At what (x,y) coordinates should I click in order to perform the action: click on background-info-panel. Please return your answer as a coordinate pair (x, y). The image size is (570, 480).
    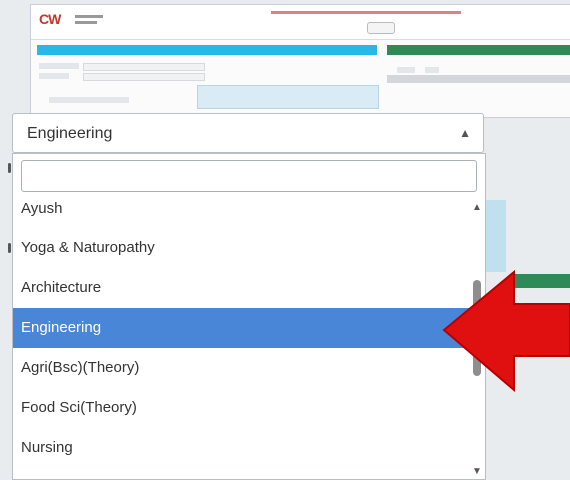
    Looking at the image, I should click on (288, 97).